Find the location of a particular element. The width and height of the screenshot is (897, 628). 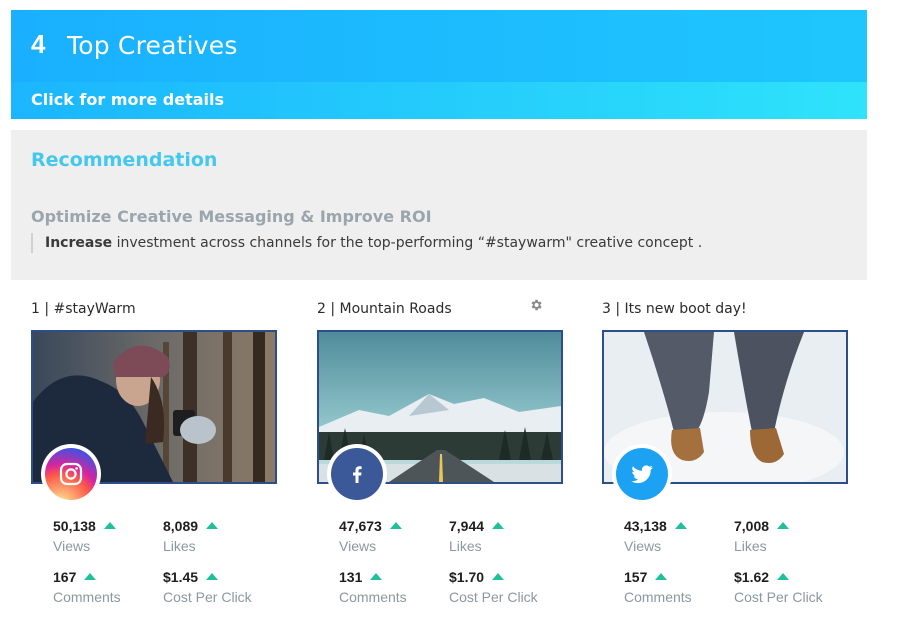

likes-value: 8,089 is located at coordinates (181, 526).